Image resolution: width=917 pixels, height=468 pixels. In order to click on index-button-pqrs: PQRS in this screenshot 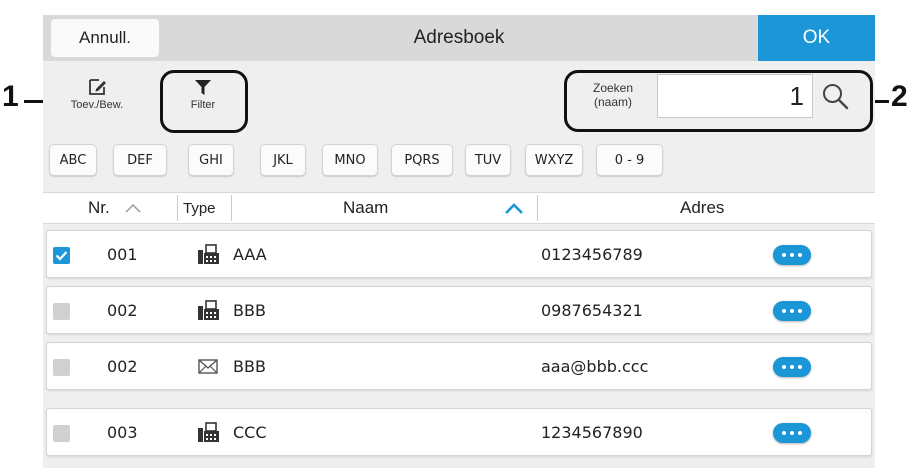, I will do `click(422, 160)`.